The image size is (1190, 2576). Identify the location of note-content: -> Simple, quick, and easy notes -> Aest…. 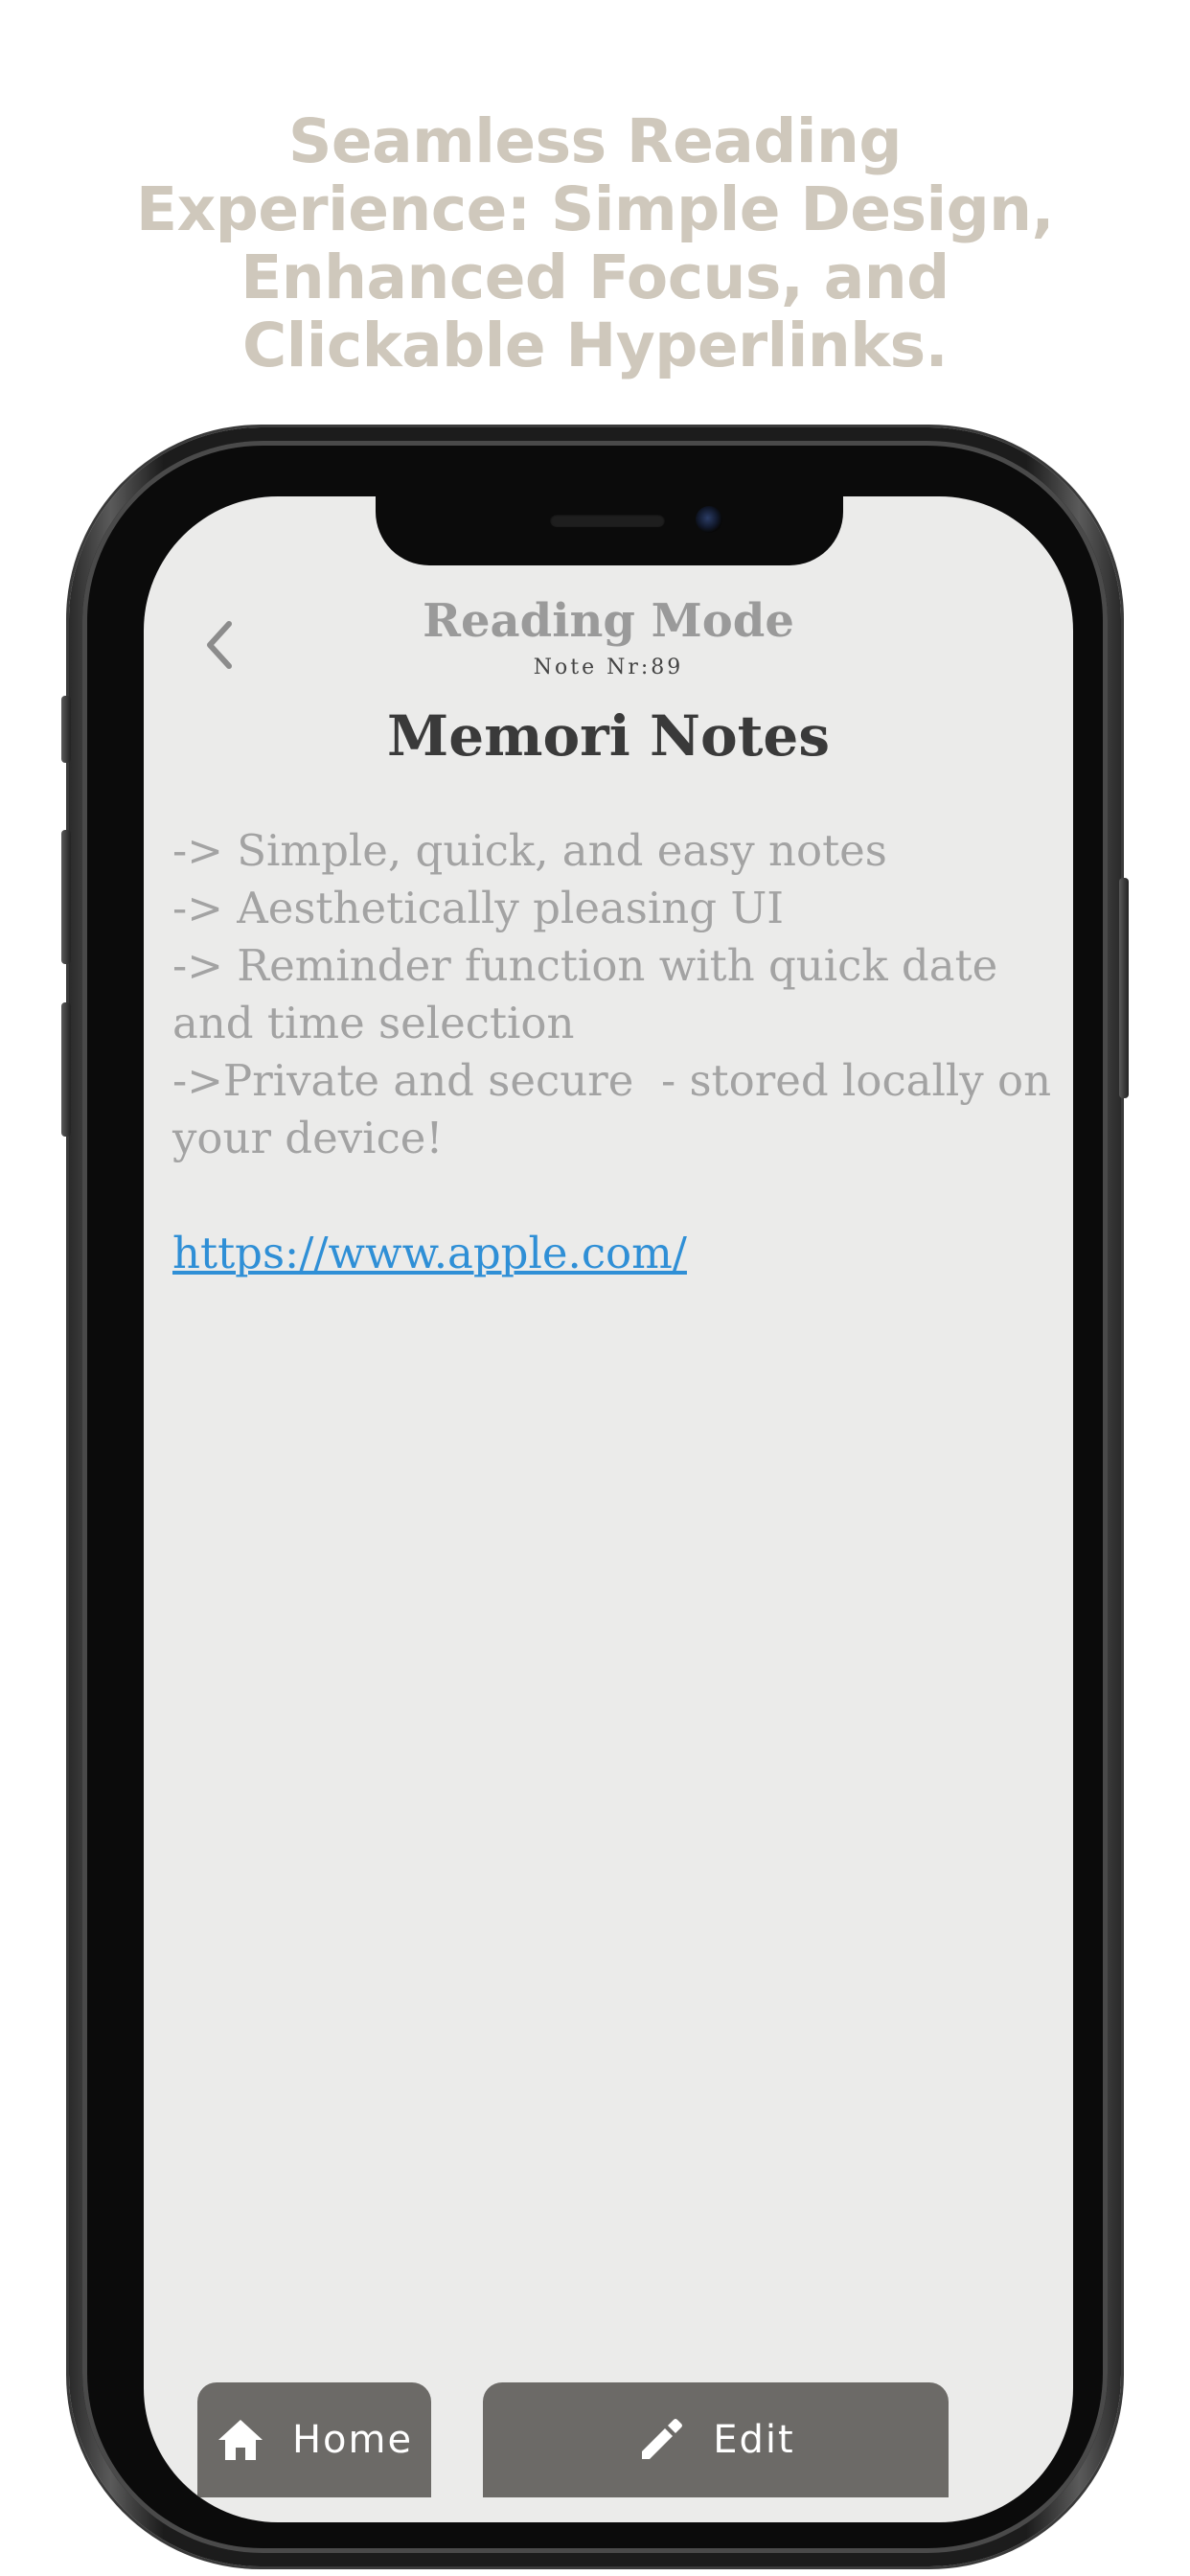
(612, 1052).